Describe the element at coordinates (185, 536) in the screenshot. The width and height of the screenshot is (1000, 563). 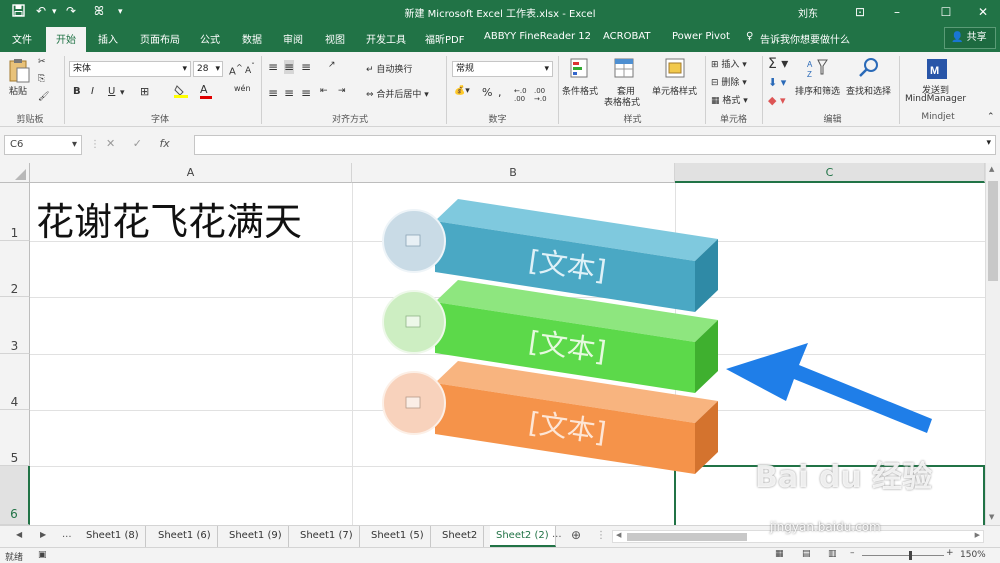
I see `sheet-tab: Sheet1 (6)` at that location.